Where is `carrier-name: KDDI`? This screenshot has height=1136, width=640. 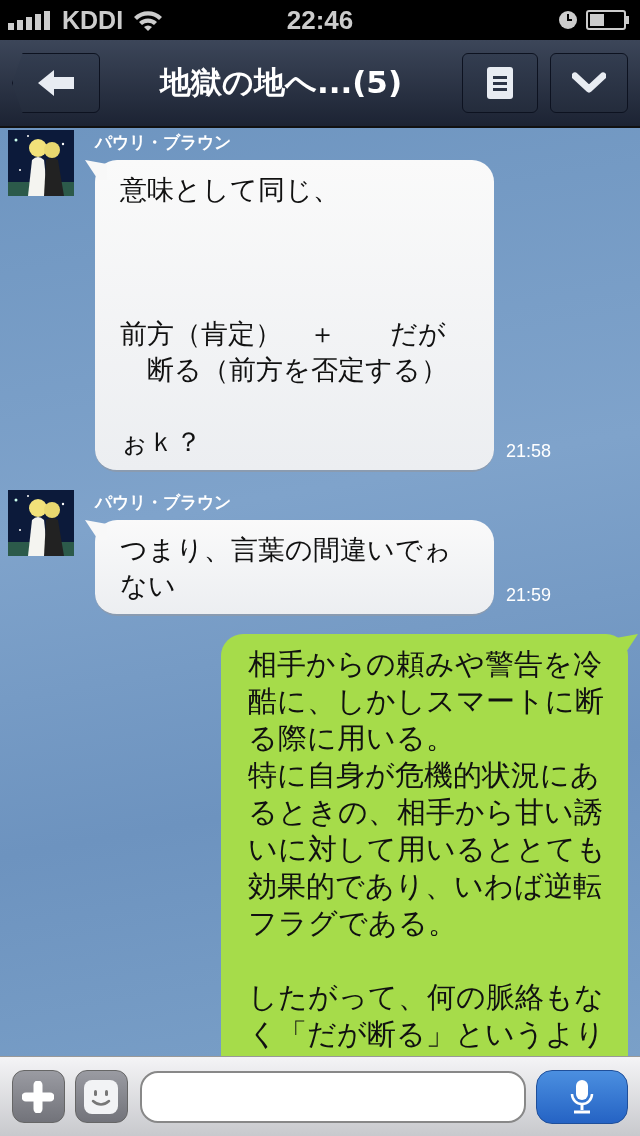
carrier-name: KDDI is located at coordinates (93, 20).